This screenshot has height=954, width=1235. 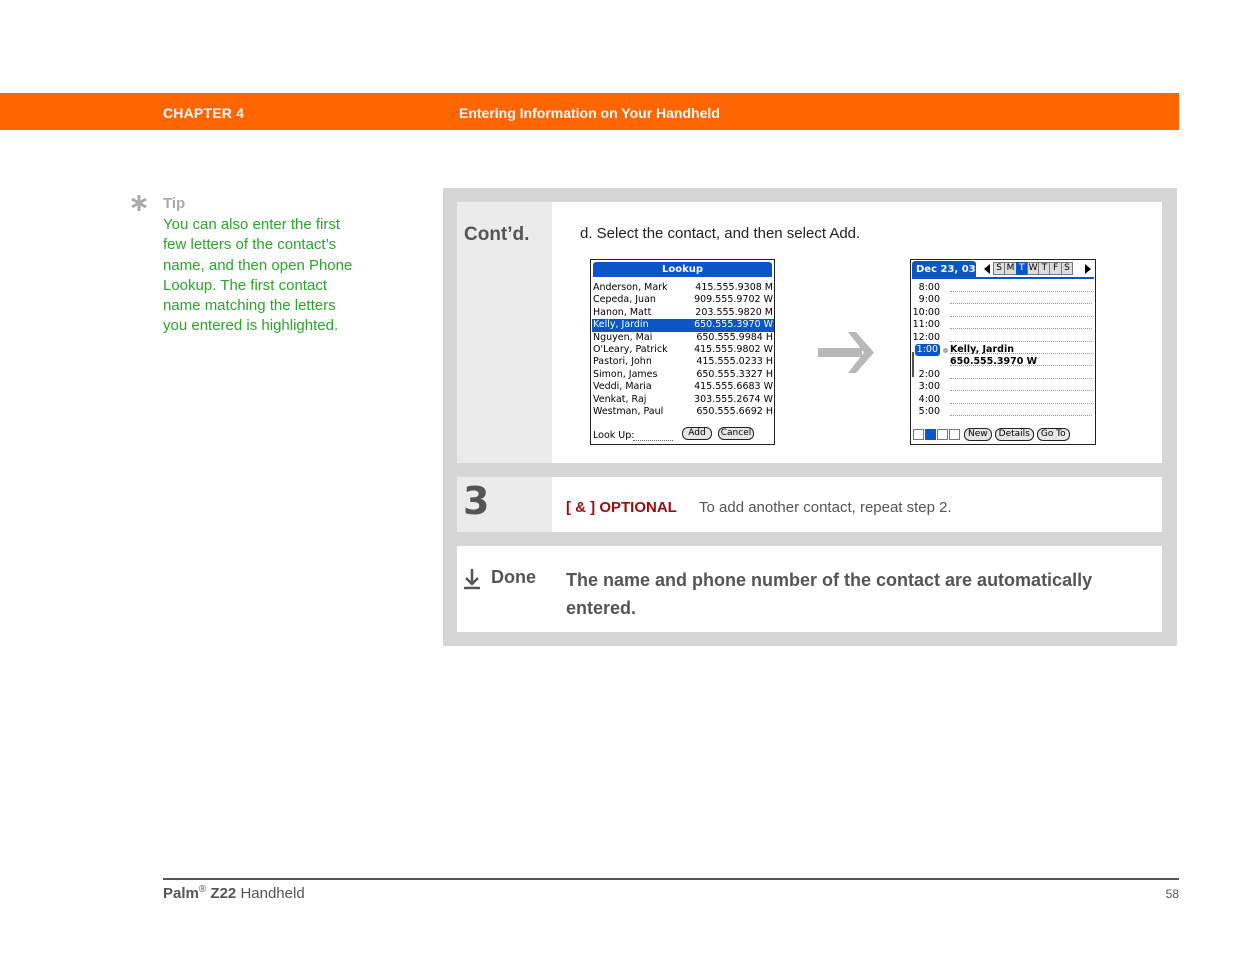 I want to click on time-slot: 4:00, so click(x=1003, y=400).